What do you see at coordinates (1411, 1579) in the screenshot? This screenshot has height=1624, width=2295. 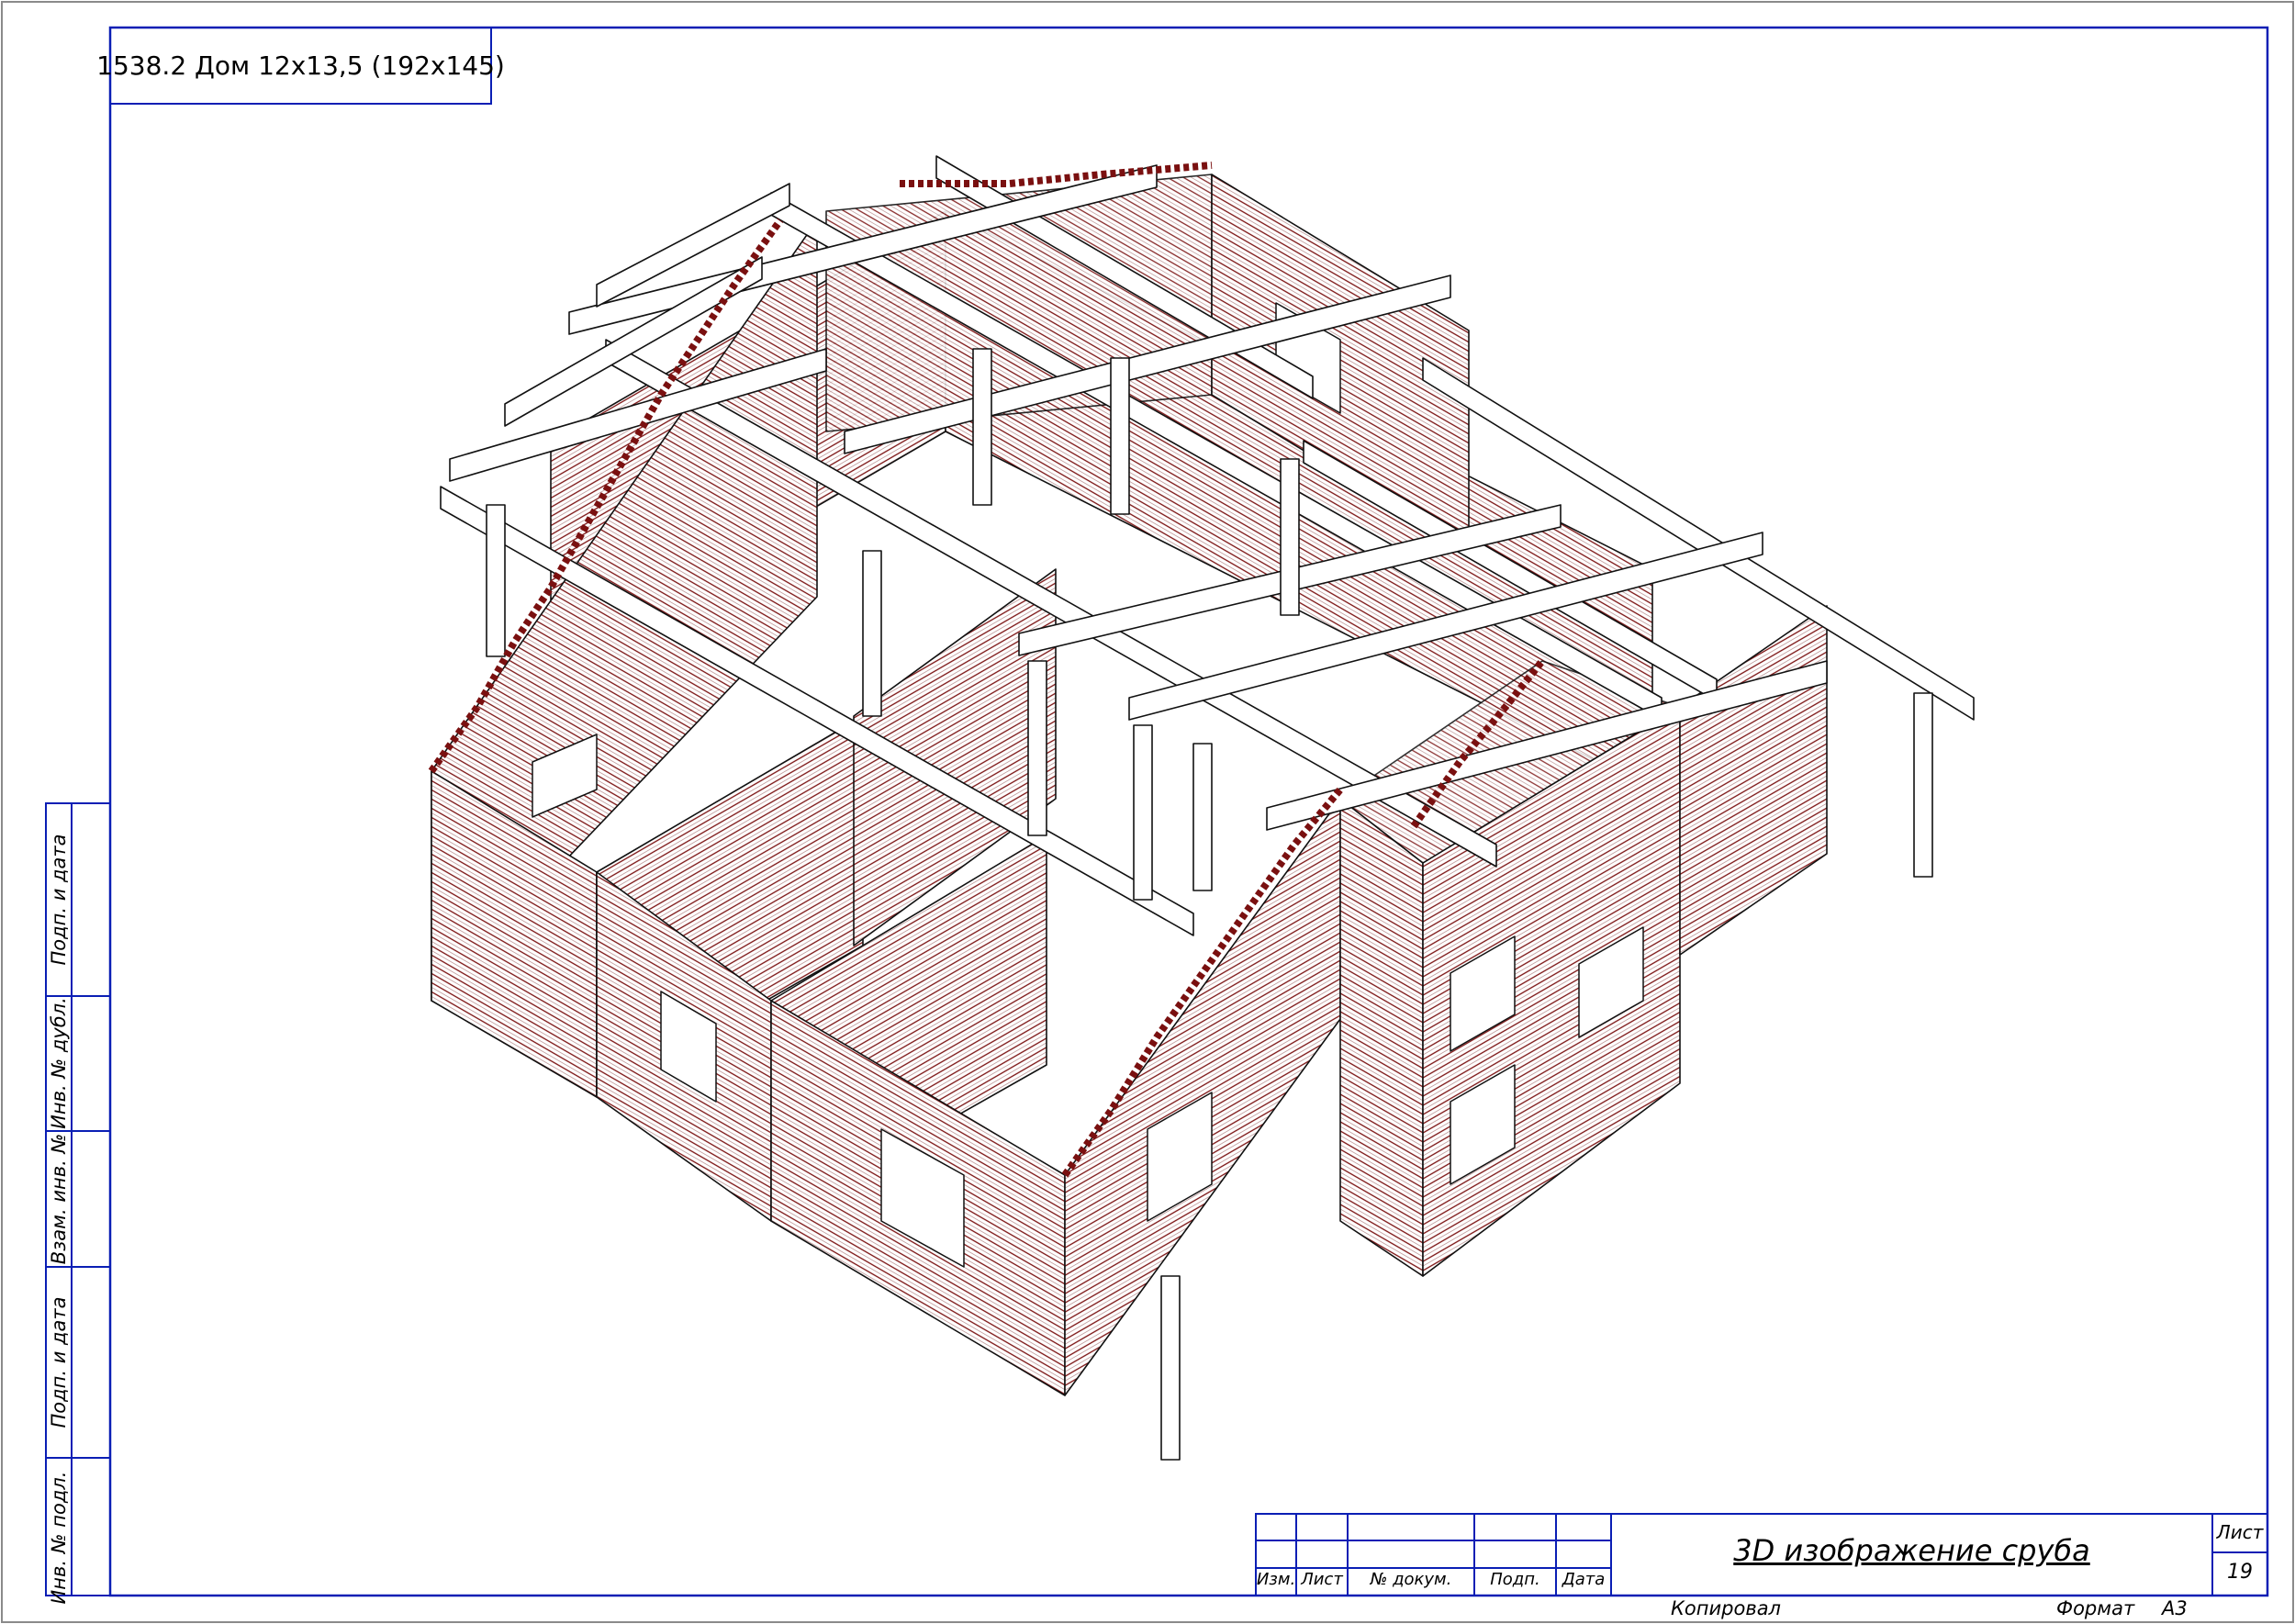 I see `stamp-col-doc: № докум.` at bounding box center [1411, 1579].